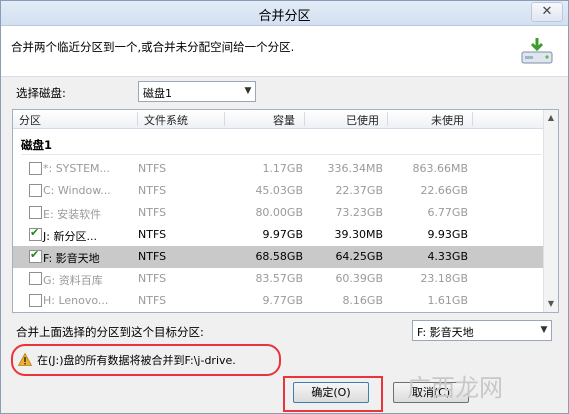 This screenshot has width=569, height=414. I want to click on table-header: 分区 文件系统 容量 已使用 未使用, so click(279, 119).